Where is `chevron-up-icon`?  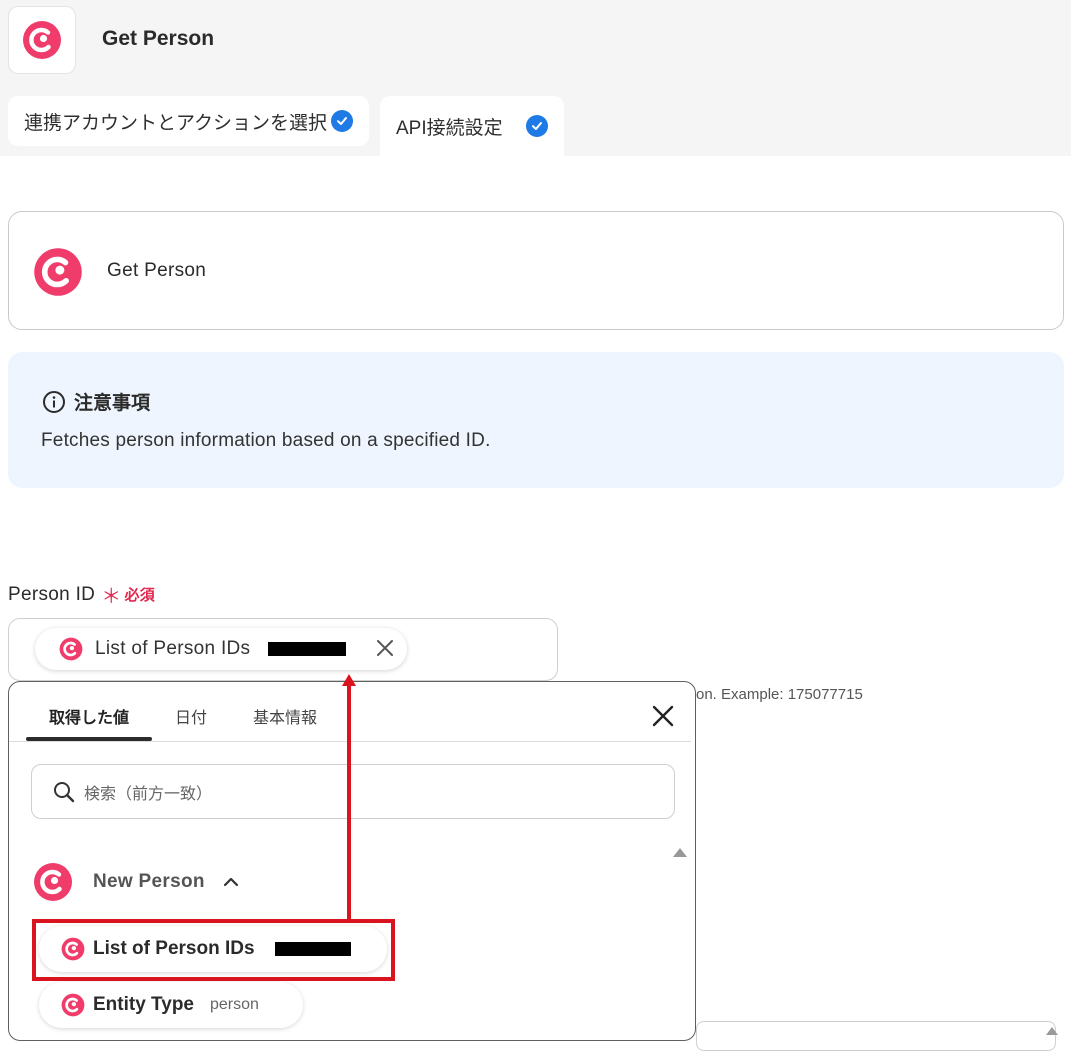
chevron-up-icon is located at coordinates (230, 882).